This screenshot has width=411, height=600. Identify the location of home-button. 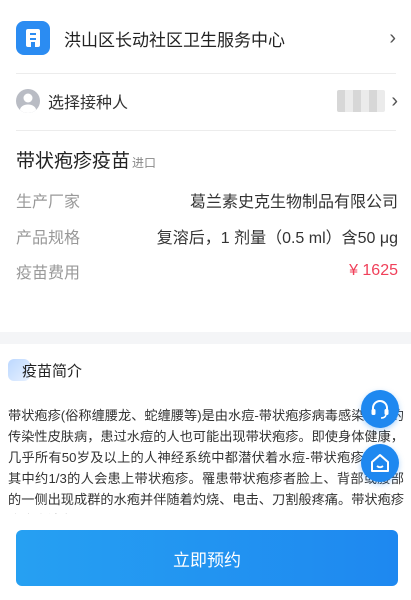
(380, 463).